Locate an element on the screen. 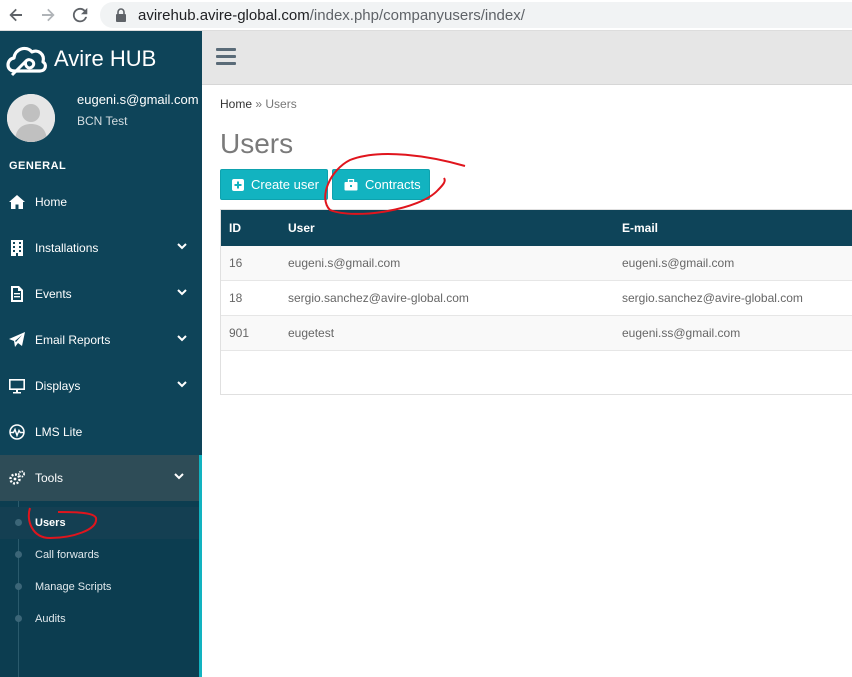 The image size is (852, 677). cell-user: eugetest is located at coordinates (311, 333).